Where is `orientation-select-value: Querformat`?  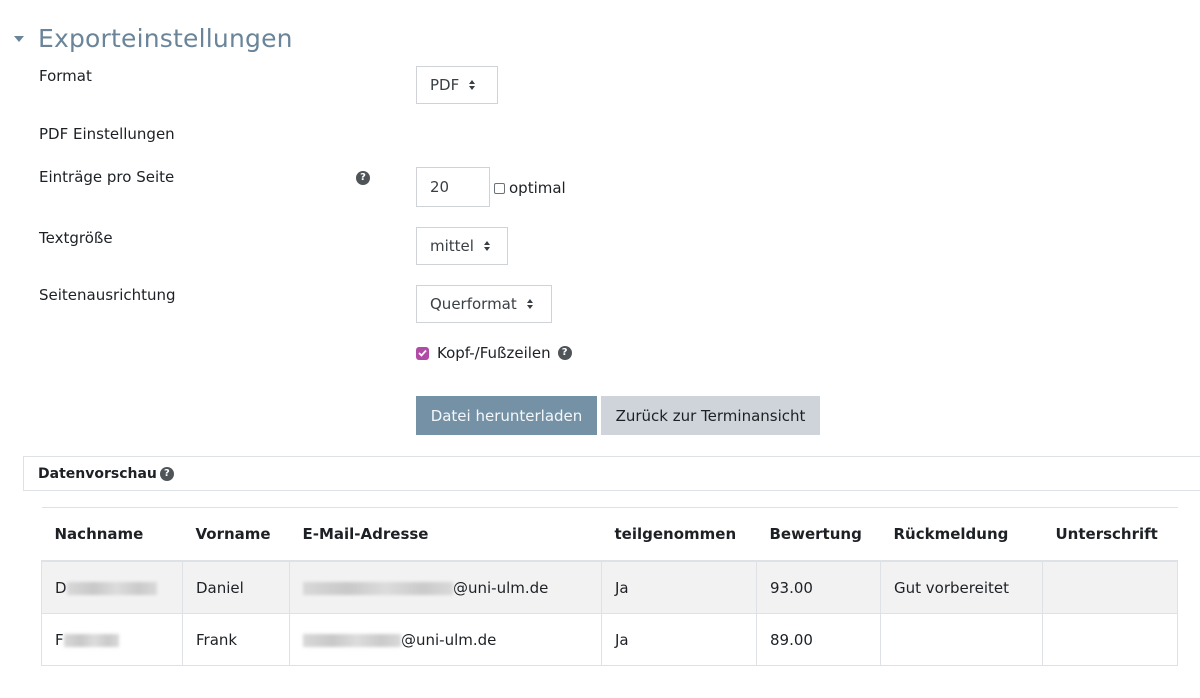 orientation-select-value: Querformat is located at coordinates (473, 304).